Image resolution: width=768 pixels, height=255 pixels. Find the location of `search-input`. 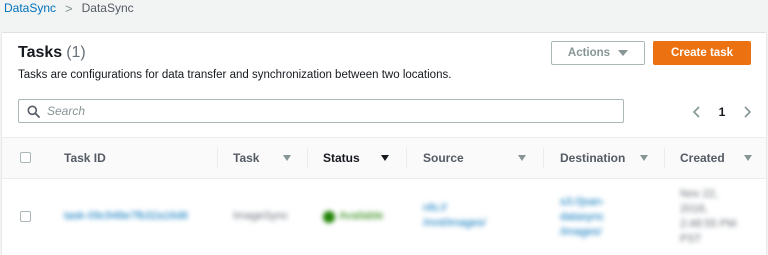

search-input is located at coordinates (327, 111).